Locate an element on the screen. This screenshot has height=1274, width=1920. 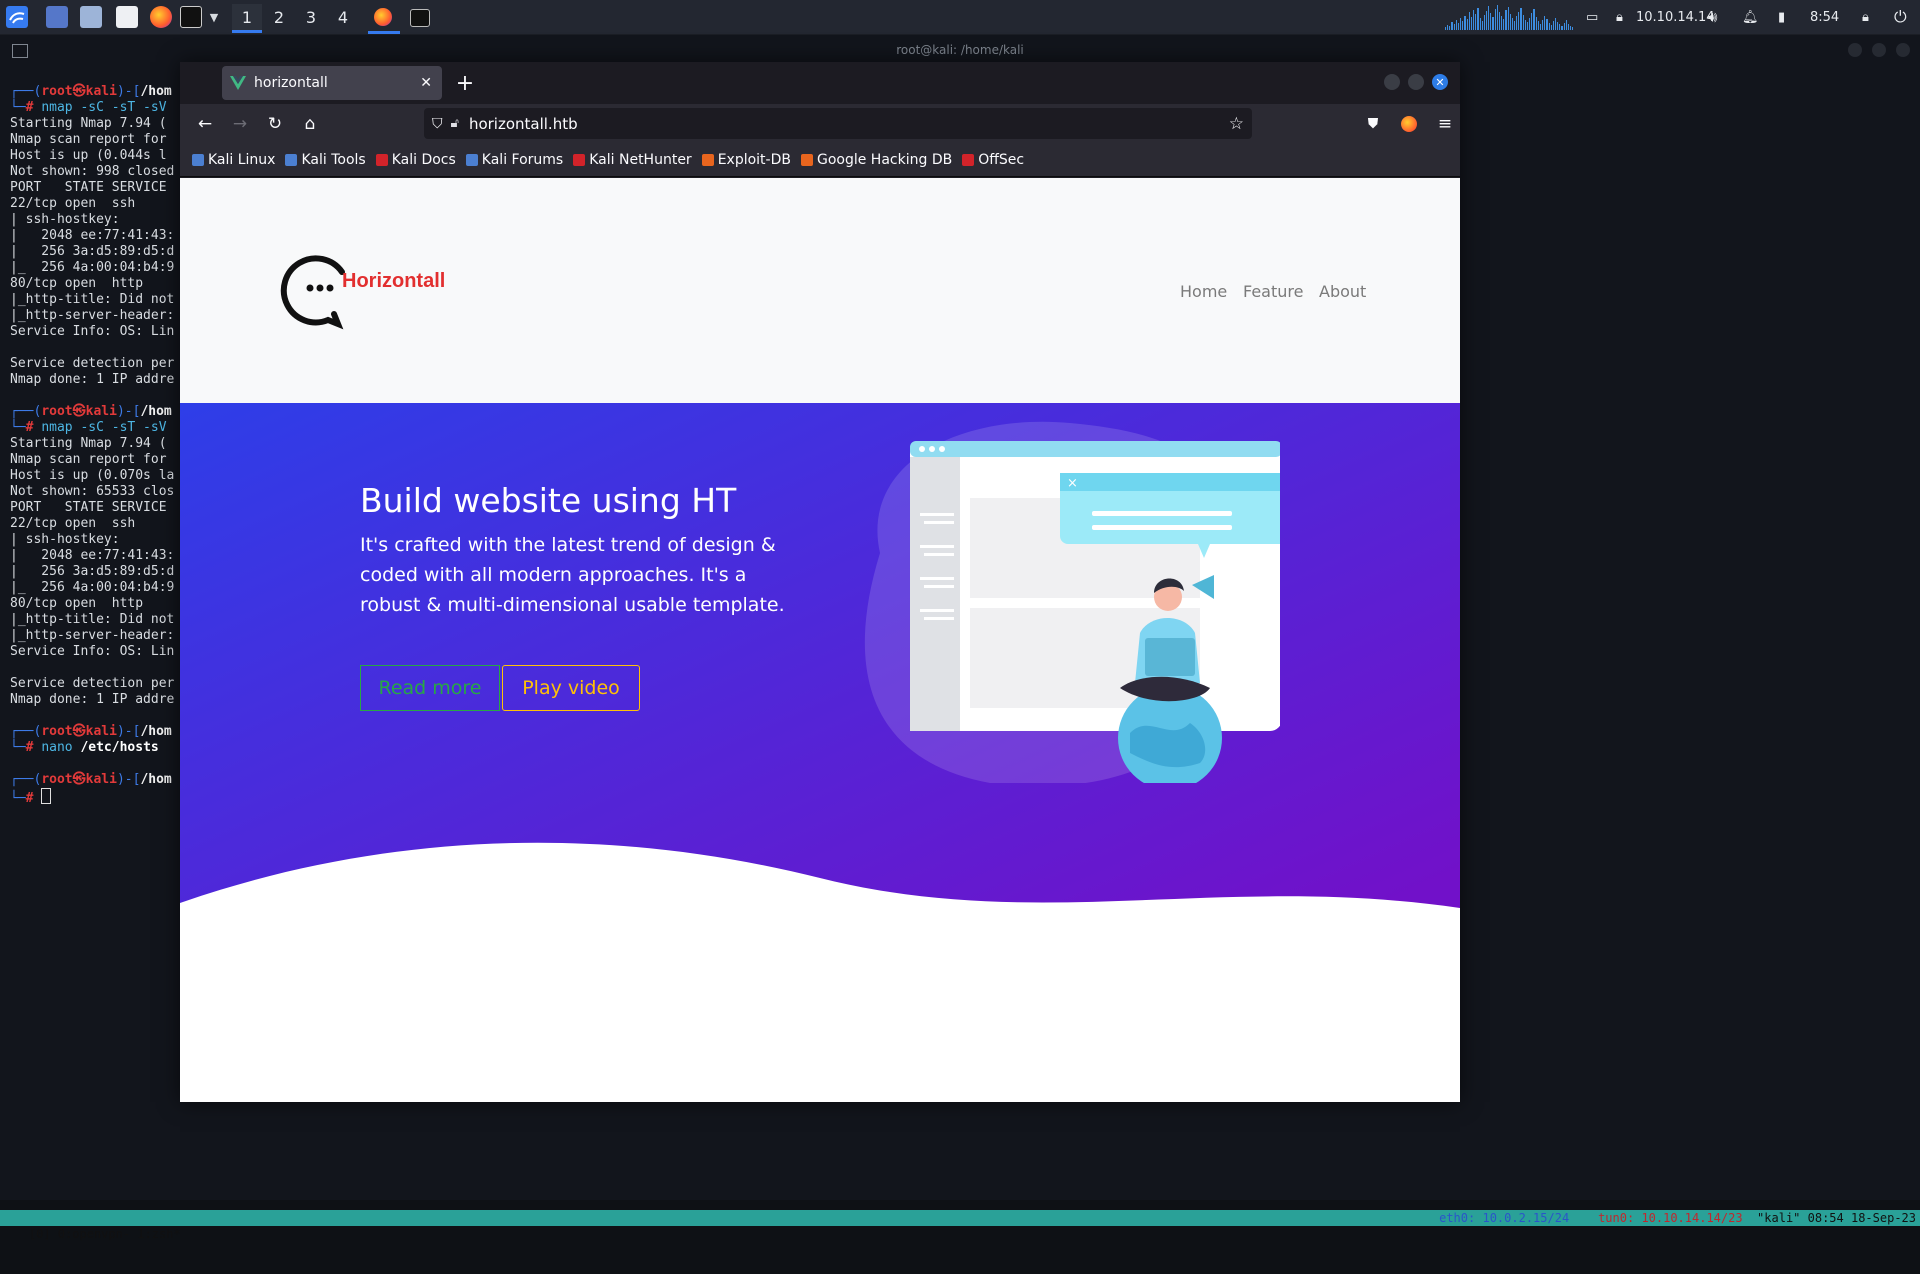
terminal-minimize-button is located at coordinates (1855, 50).